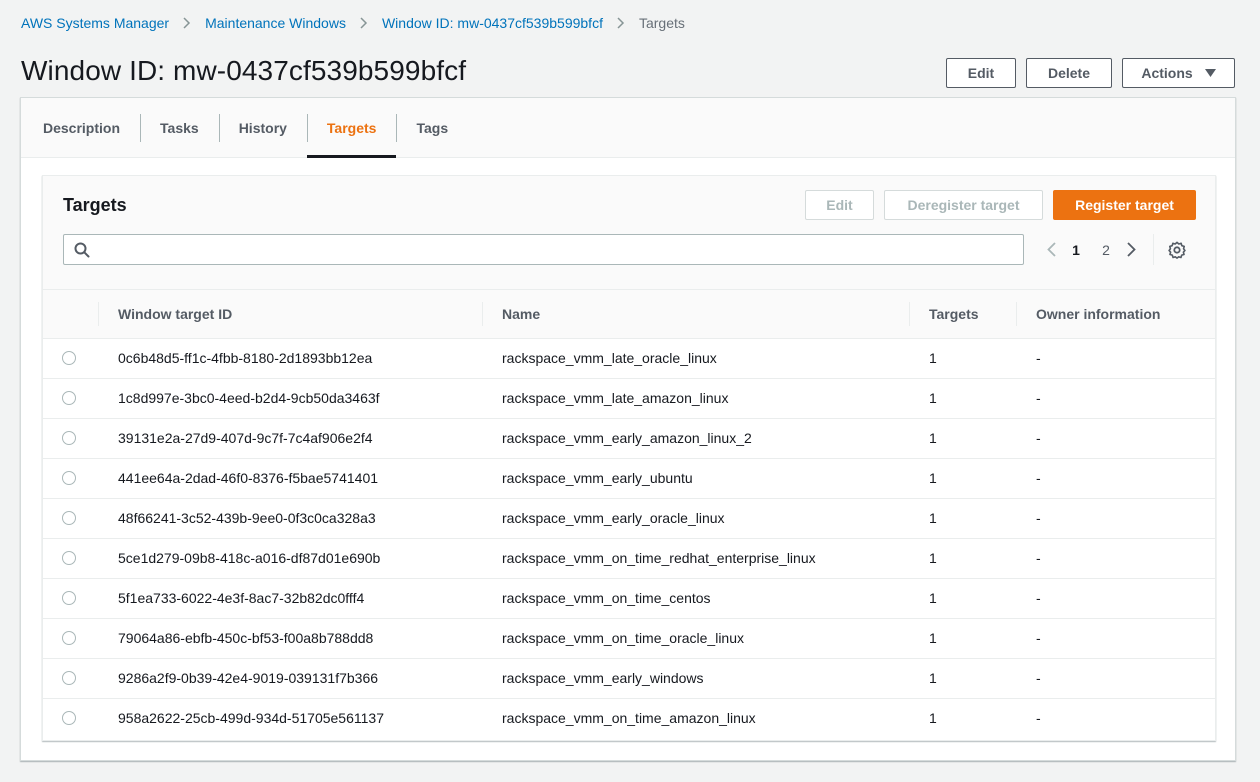 The width and height of the screenshot is (1260, 782). I want to click on breadcrumb-current: Targets, so click(661, 23).